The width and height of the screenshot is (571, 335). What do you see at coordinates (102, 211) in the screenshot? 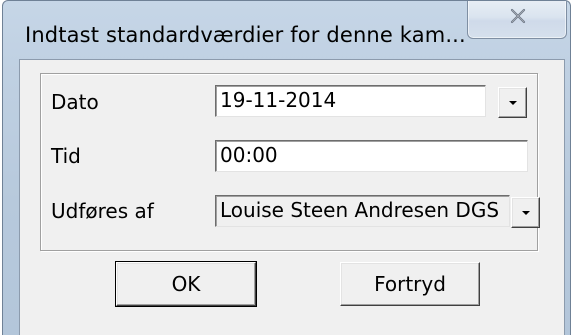
I see `performed-by-label: Udføres af` at bounding box center [102, 211].